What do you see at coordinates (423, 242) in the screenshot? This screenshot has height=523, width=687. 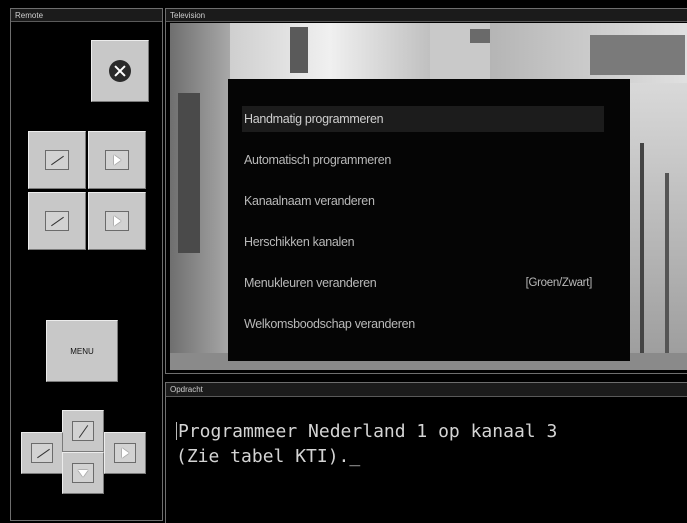 I see `osd-item-herschikken-kanalen: Herschikken kanalen` at bounding box center [423, 242].